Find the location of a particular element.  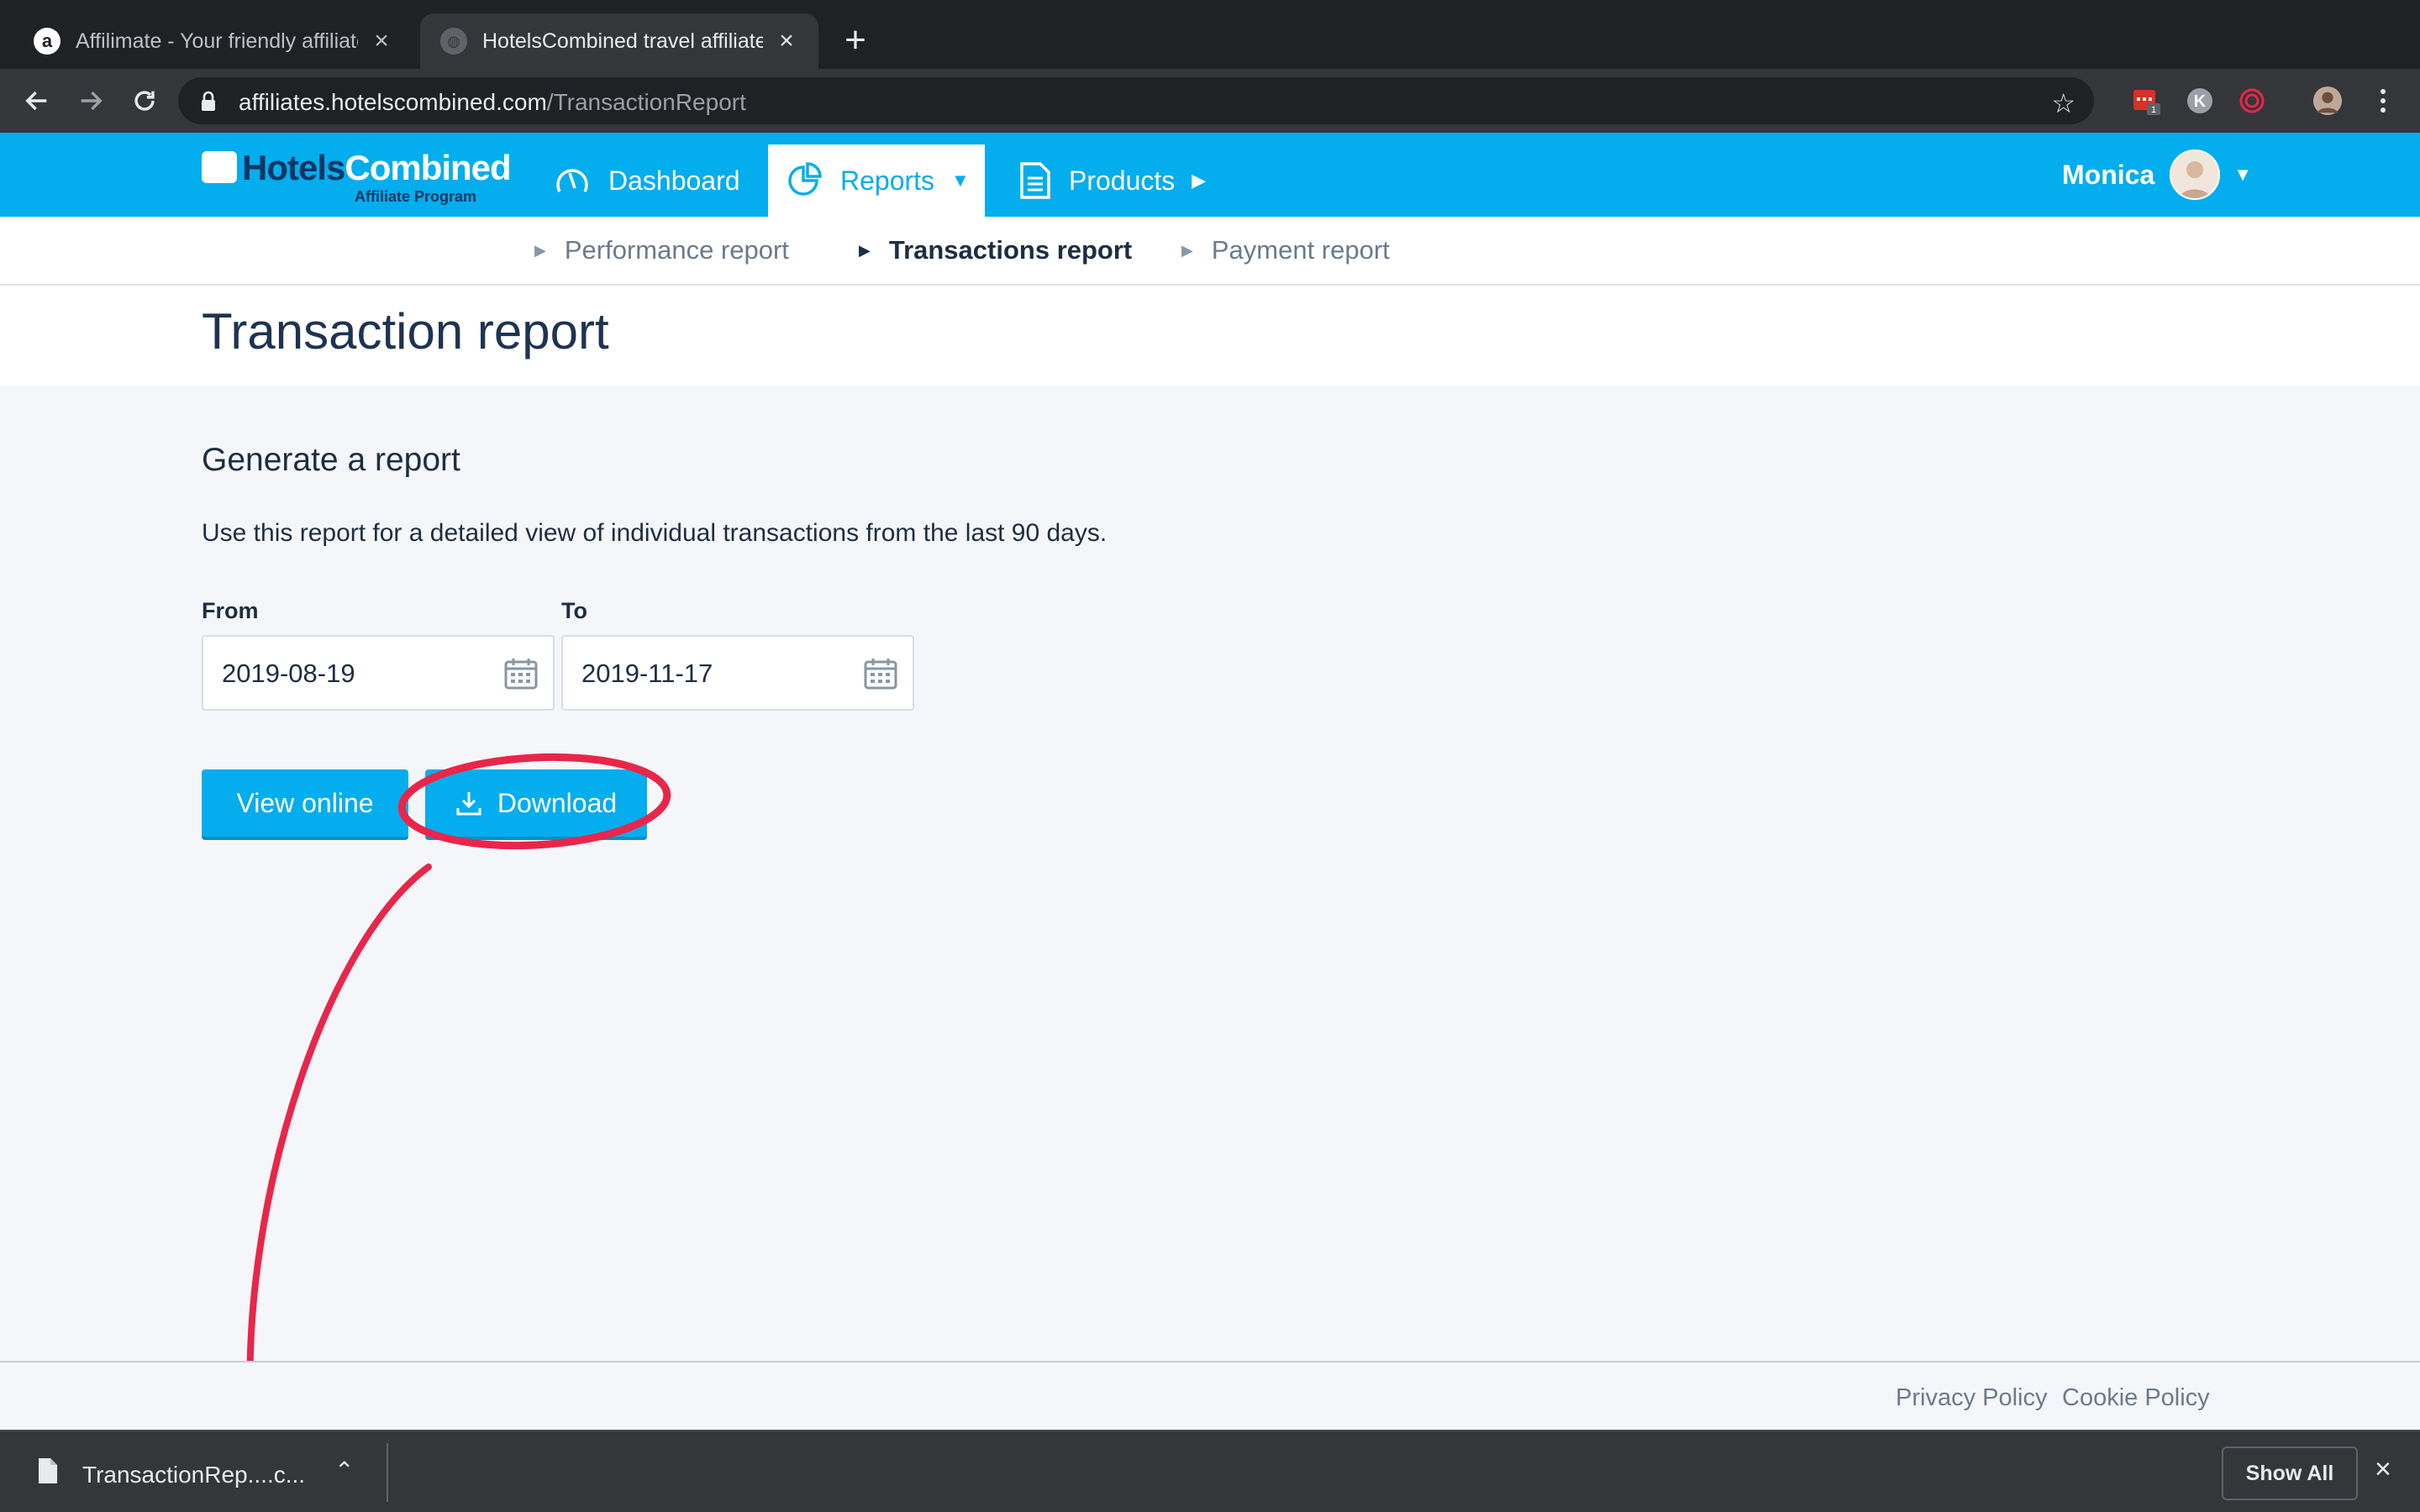

extension-calendar-icon: 1 is located at coordinates (2146, 101).